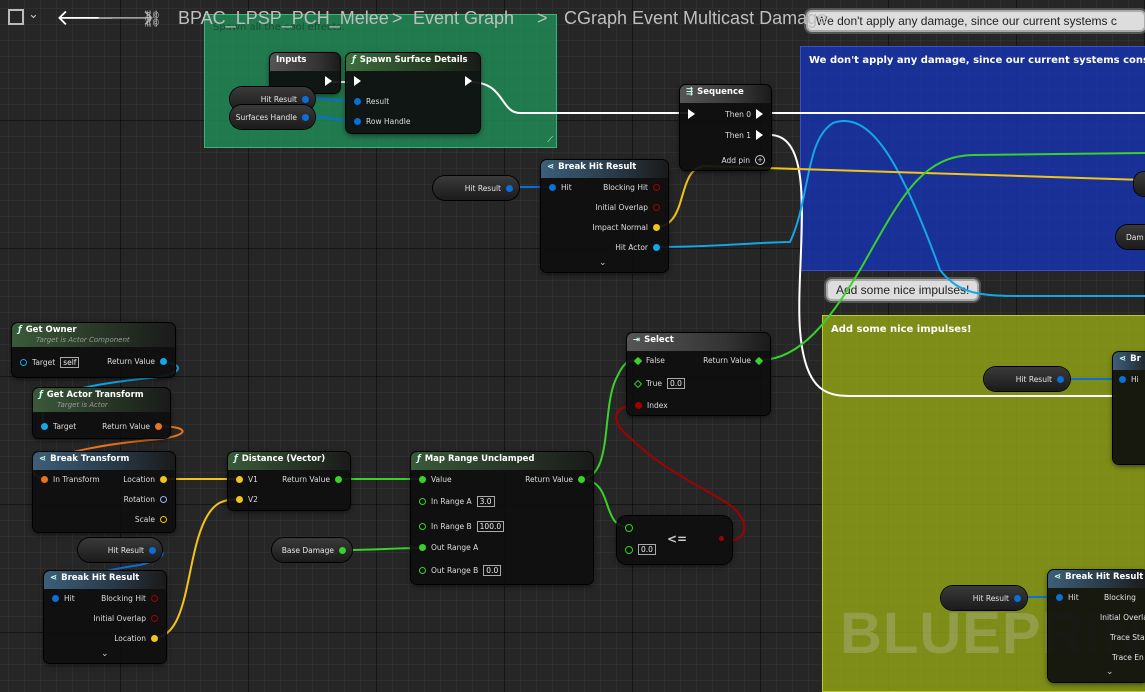 This screenshot has width=1145, height=692. Describe the element at coordinates (448, 547) in the screenshot. I see `pin-out-range-a: Out Range A` at that location.